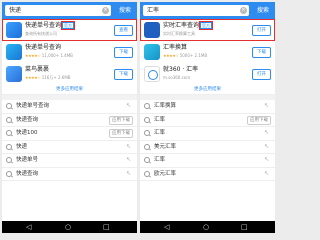 Image resolution: width=320 pixels, height=240 pixels. I want to click on app-result: 汇率换算 ★★★★☆ 5000+ 2.1MB 下载, so click(207, 52).